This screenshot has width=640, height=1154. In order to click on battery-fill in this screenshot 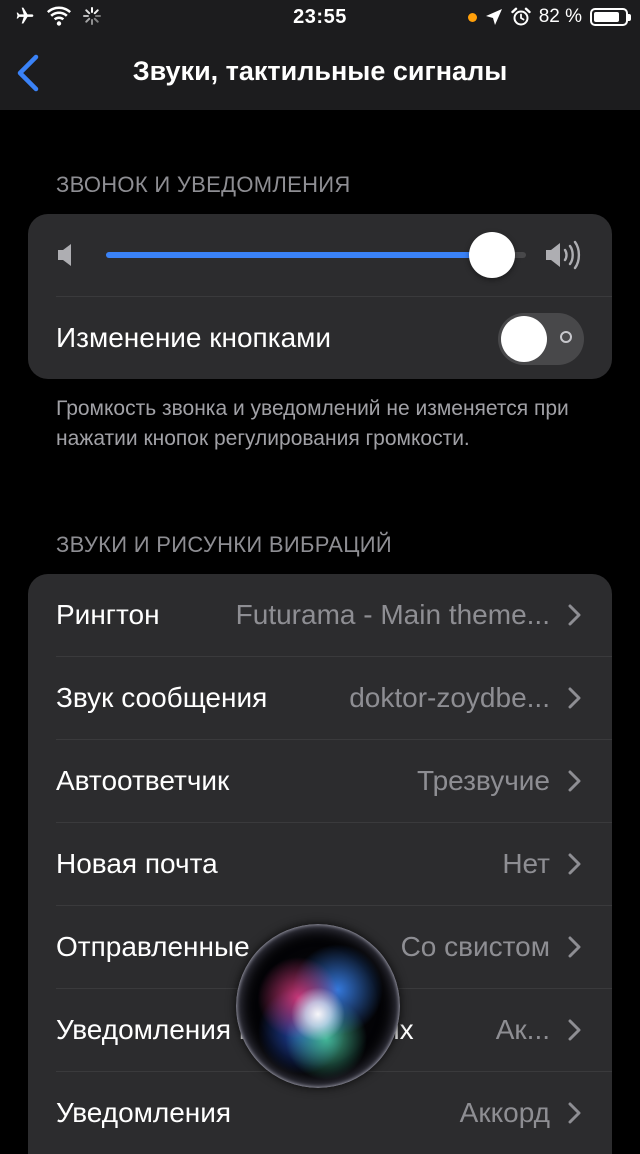, I will do `click(606, 17)`.